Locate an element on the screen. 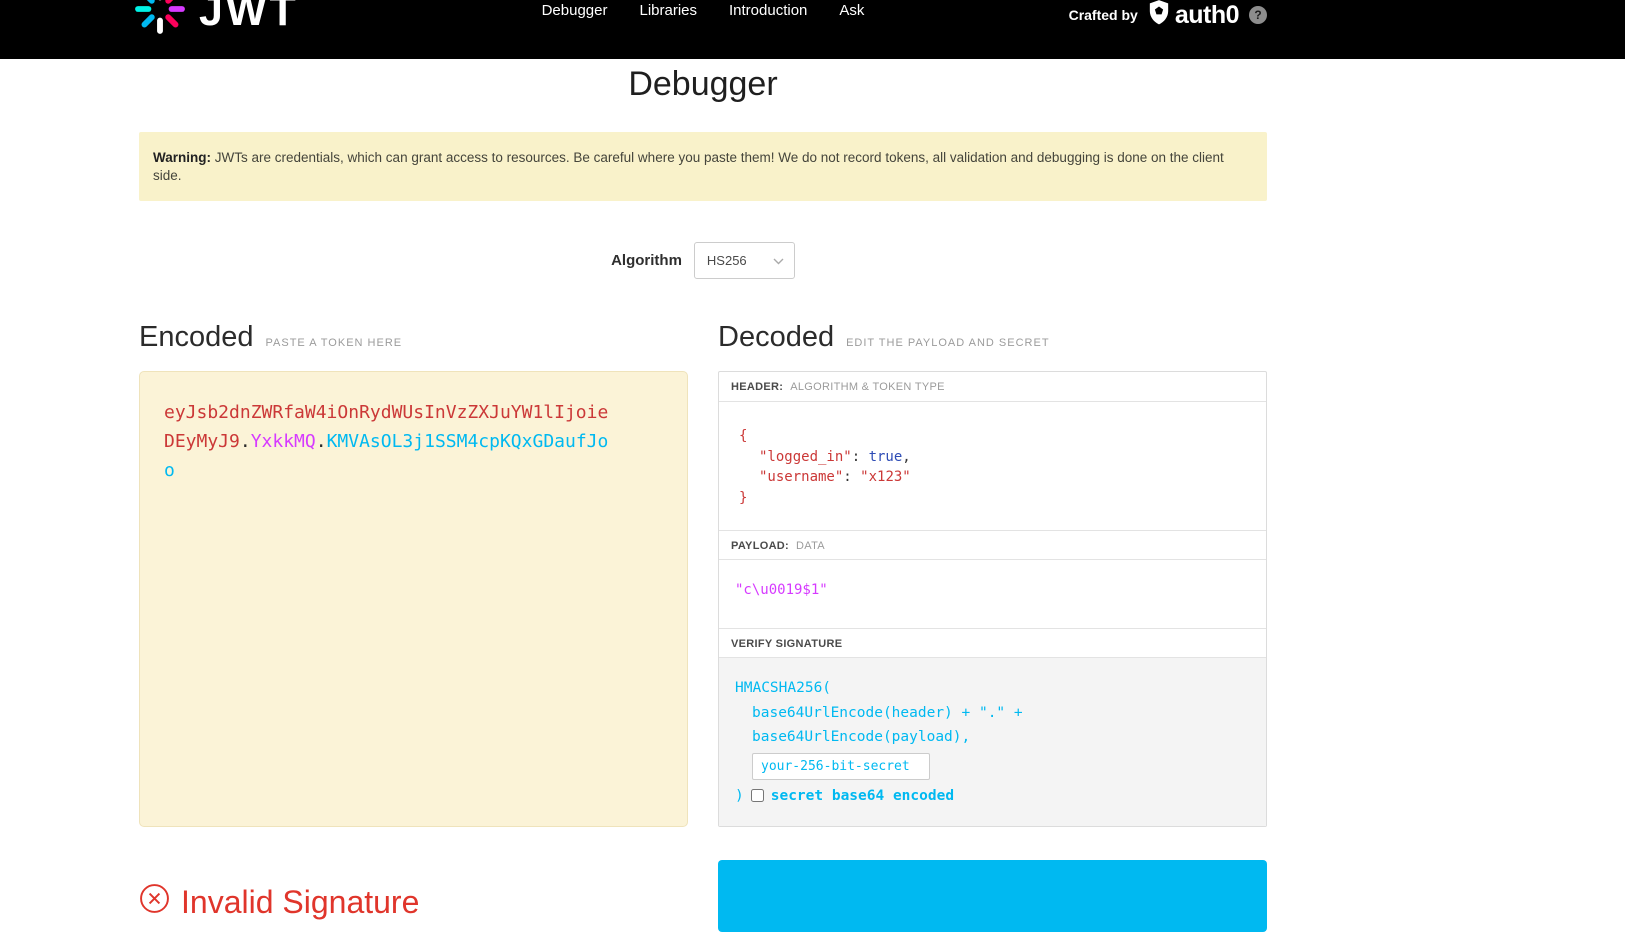  auth0-logo-text: auth0 is located at coordinates (1207, 15).